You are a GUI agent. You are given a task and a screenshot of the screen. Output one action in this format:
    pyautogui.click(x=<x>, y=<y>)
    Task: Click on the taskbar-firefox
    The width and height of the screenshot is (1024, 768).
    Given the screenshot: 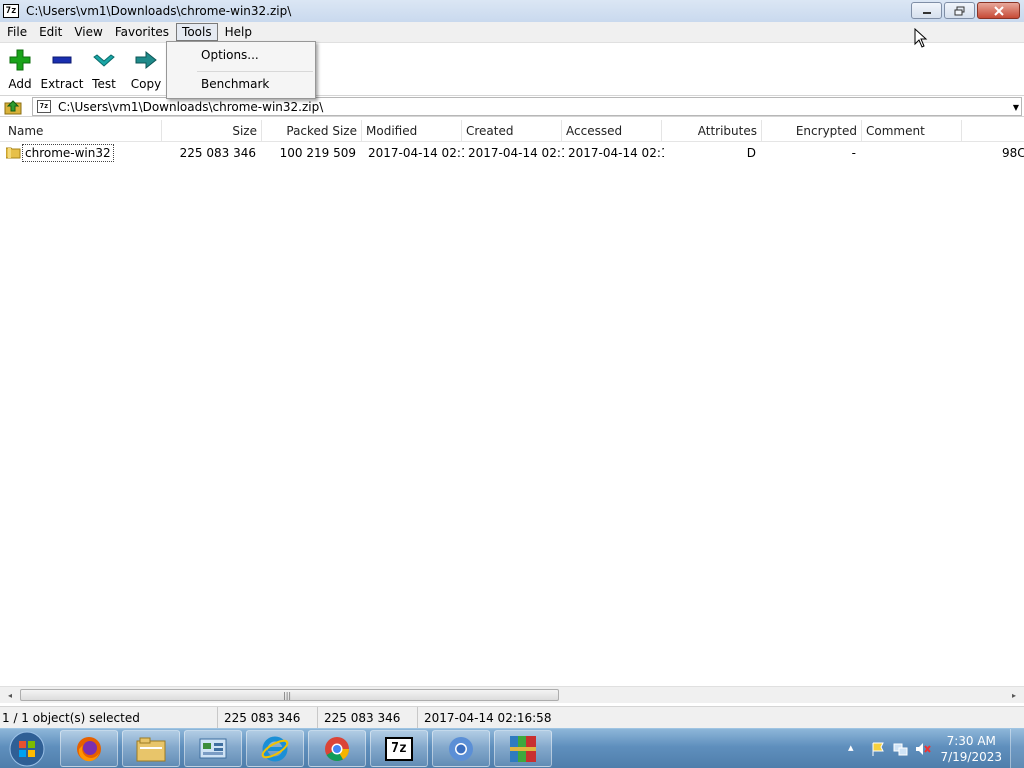 What is the action you would take?
    pyautogui.click(x=89, y=748)
    